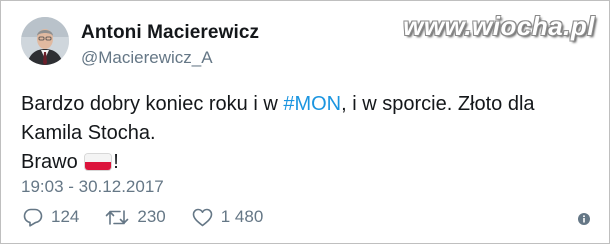  What do you see at coordinates (151, 216) in the screenshot?
I see `retweet-count: 230` at bounding box center [151, 216].